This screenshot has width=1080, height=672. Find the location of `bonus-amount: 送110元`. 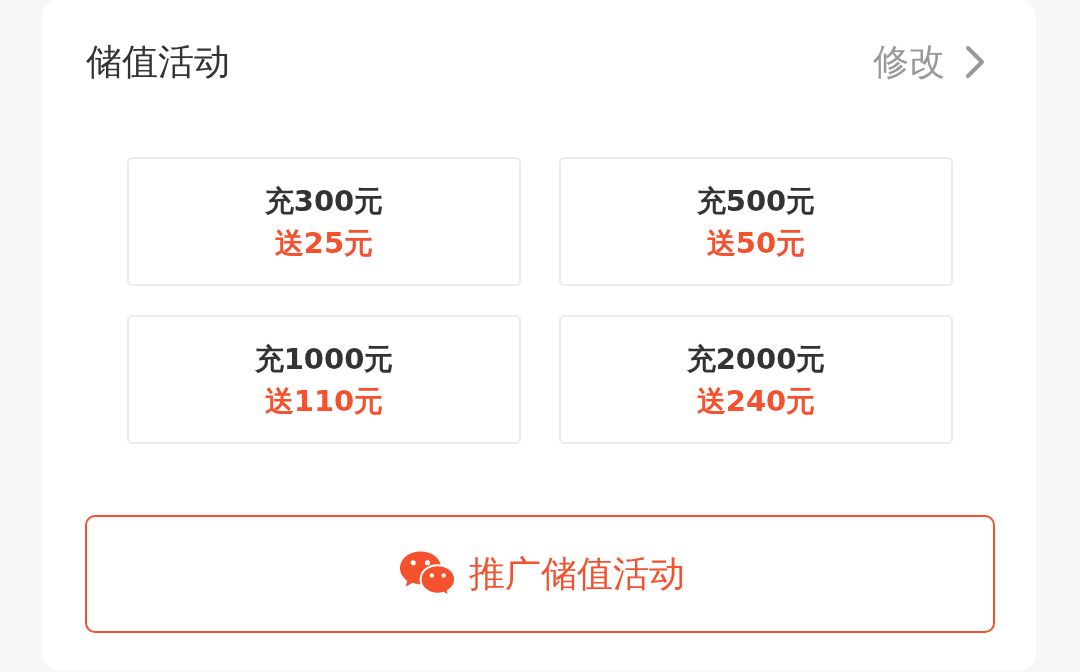

bonus-amount: 送110元 is located at coordinates (324, 401).